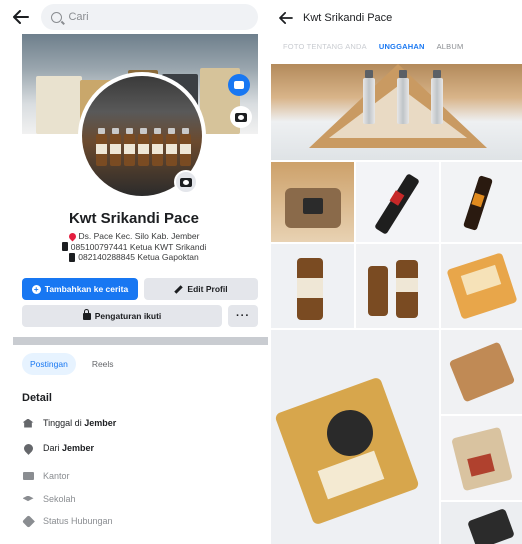 Image resolution: width=522 pixels, height=544 pixels. Describe the element at coordinates (179, 289) in the screenshot. I see `pencil-icon` at that location.